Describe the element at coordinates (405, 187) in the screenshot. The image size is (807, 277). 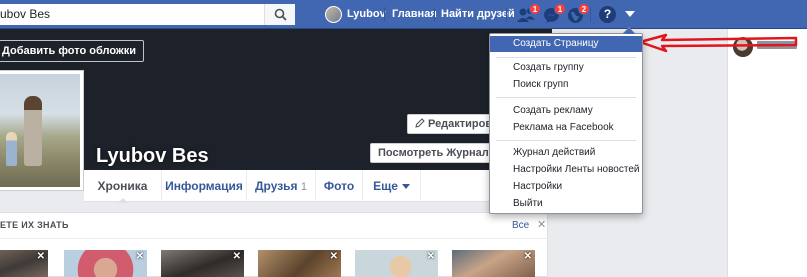
I see `caret-down-icon` at that location.